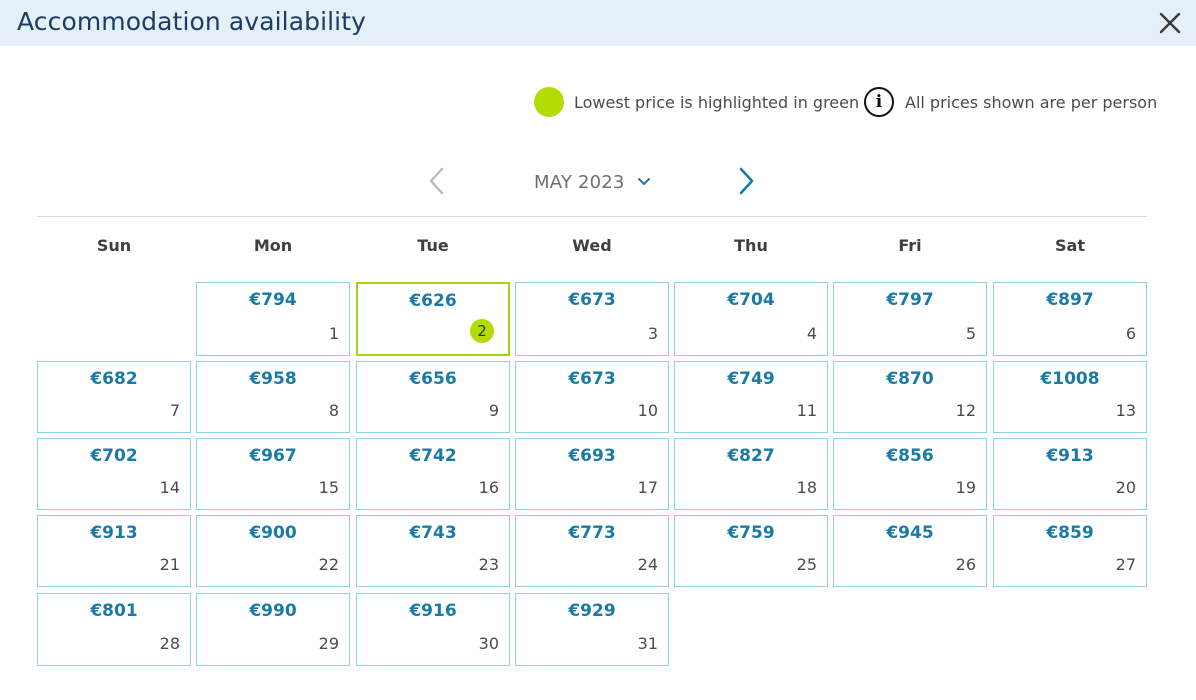  What do you see at coordinates (910, 397) in the screenshot?
I see `day-cell: €870 12` at bounding box center [910, 397].